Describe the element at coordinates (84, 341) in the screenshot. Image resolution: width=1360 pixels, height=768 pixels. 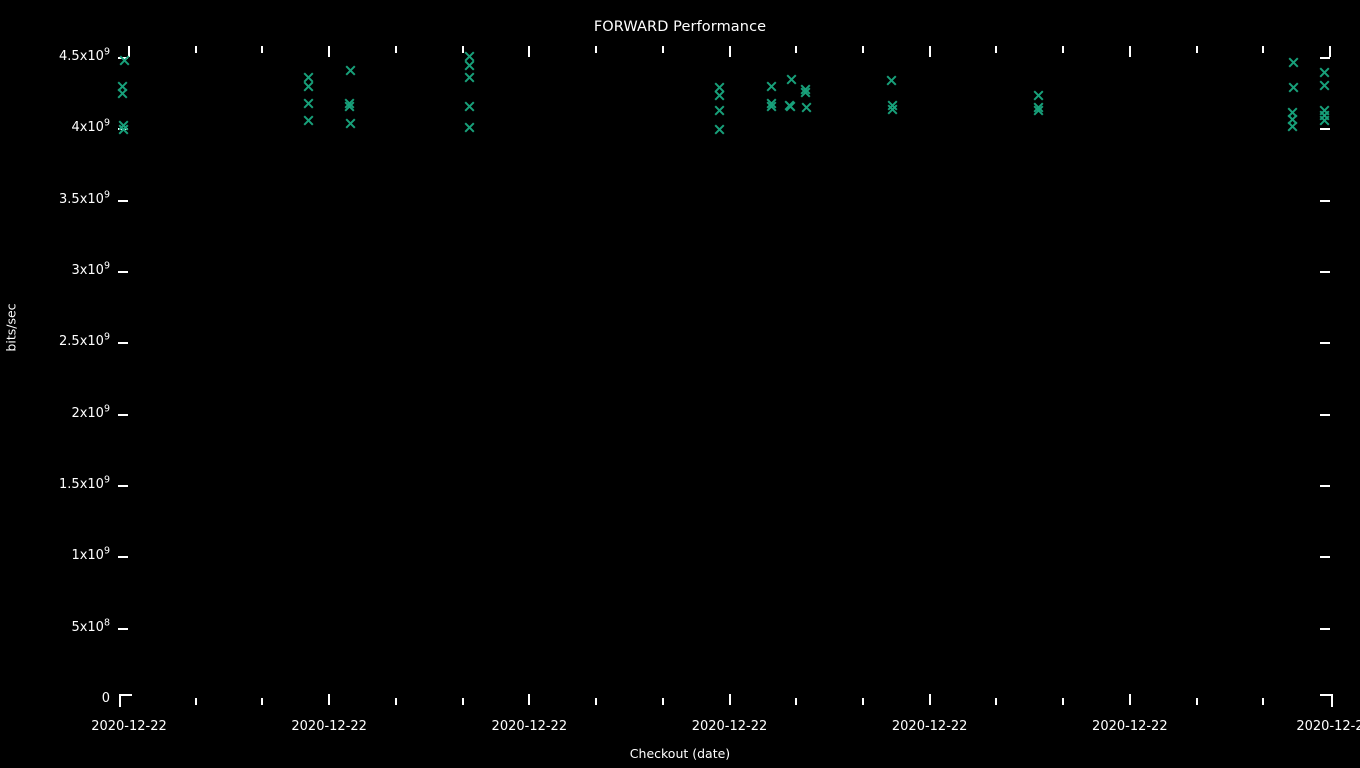
I see `y-axis-tick-label-text: 2.5x109` at that location.